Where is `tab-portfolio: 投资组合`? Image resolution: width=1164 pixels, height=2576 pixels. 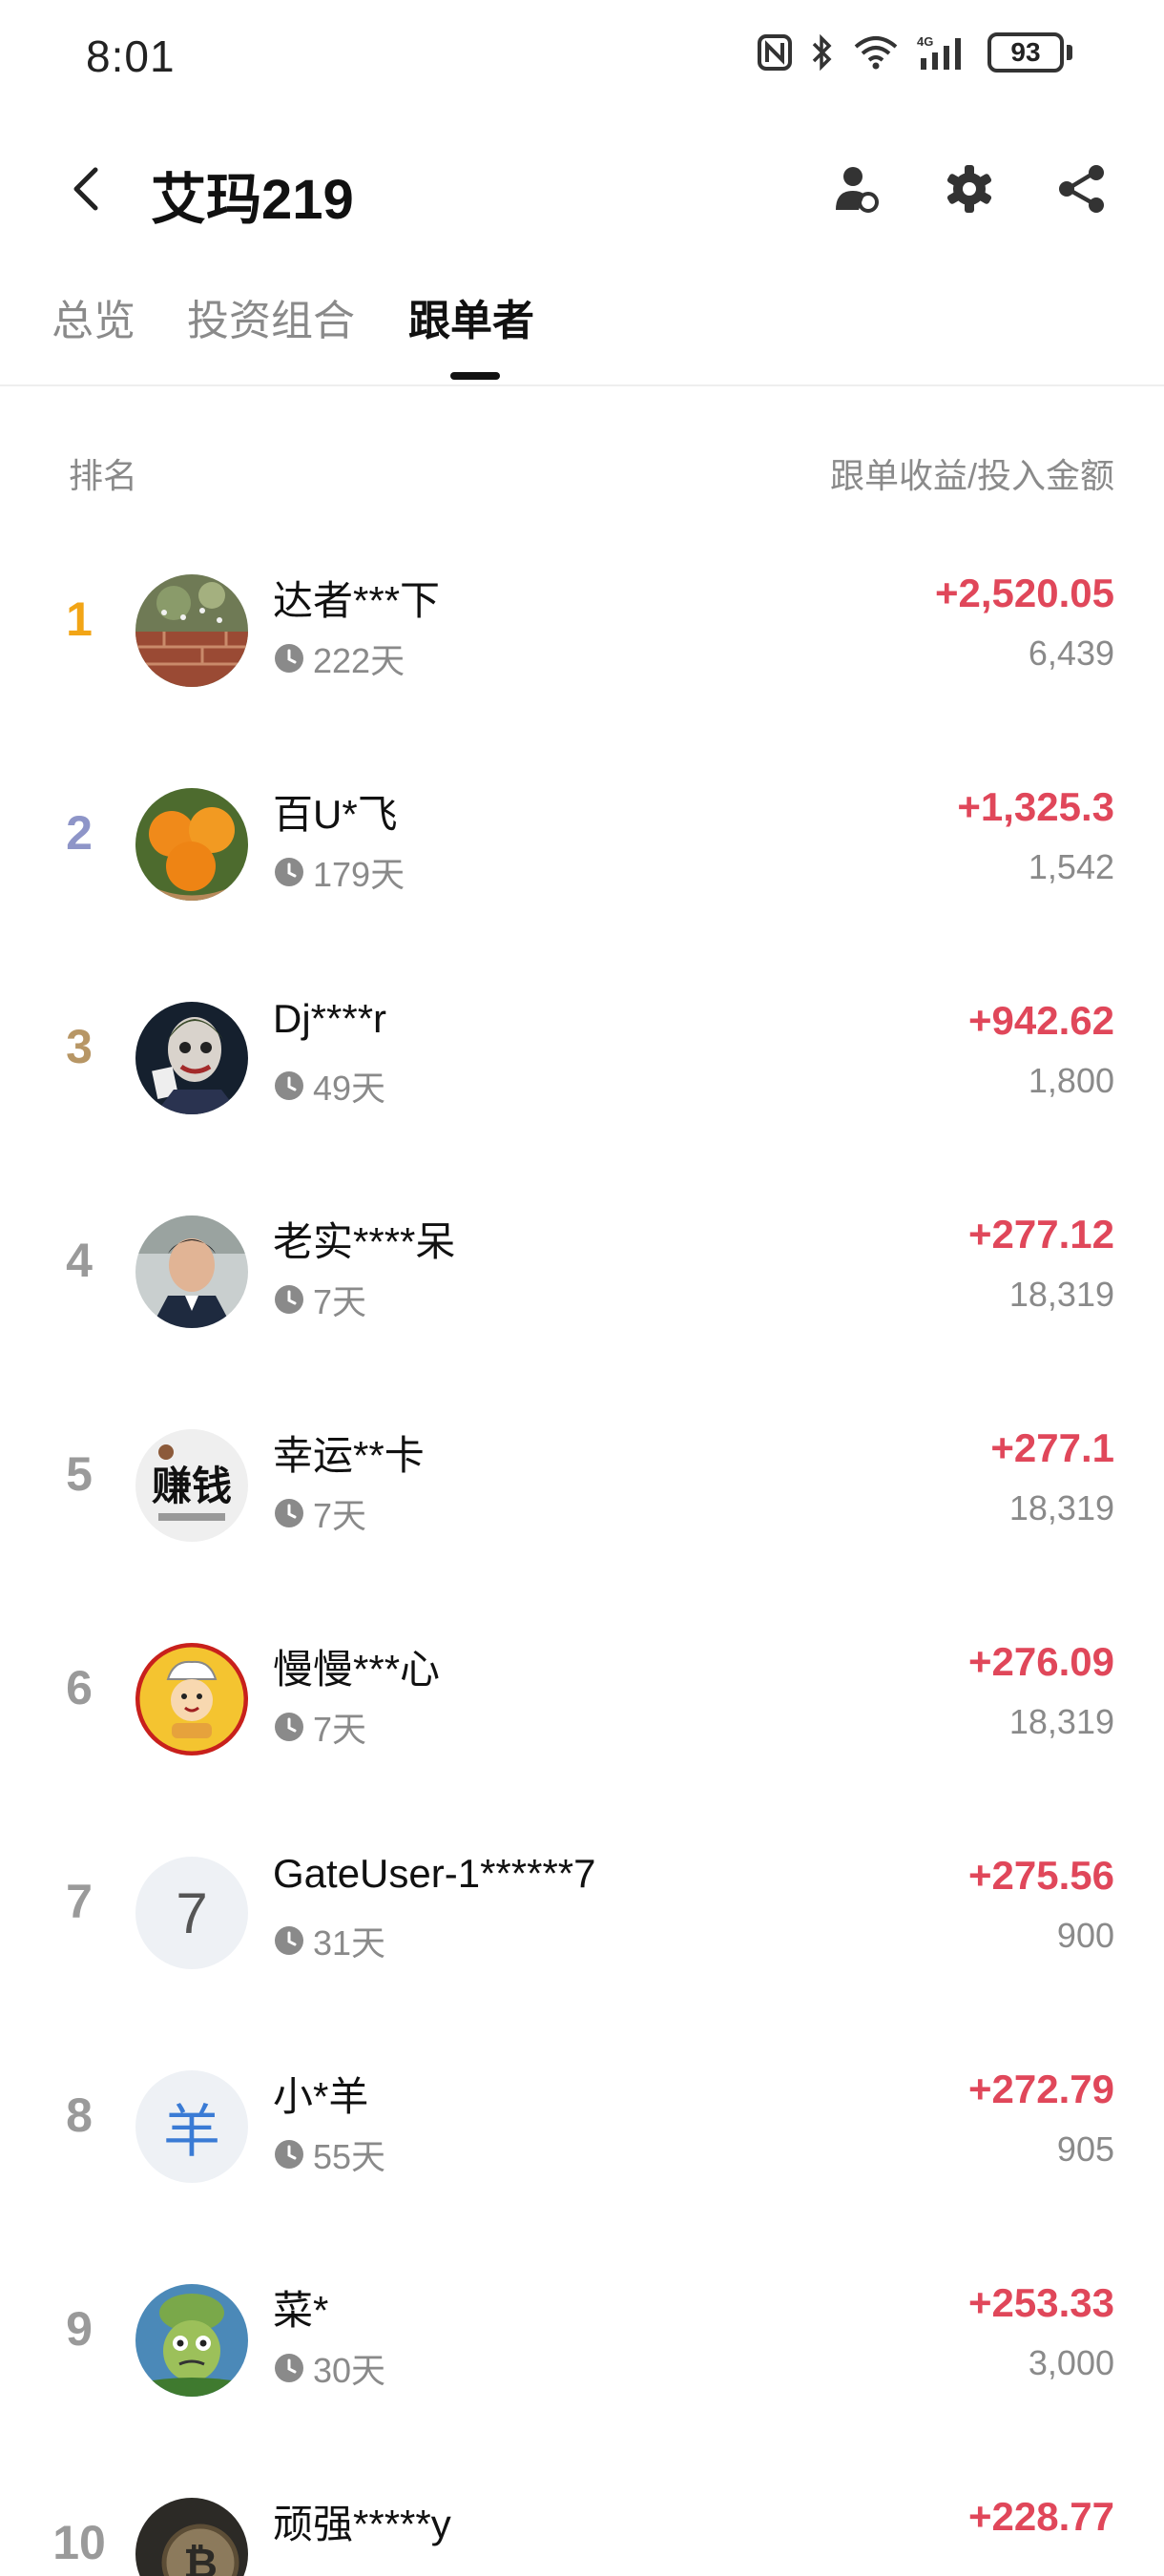 tab-portfolio: 投资组合 is located at coordinates (271, 316).